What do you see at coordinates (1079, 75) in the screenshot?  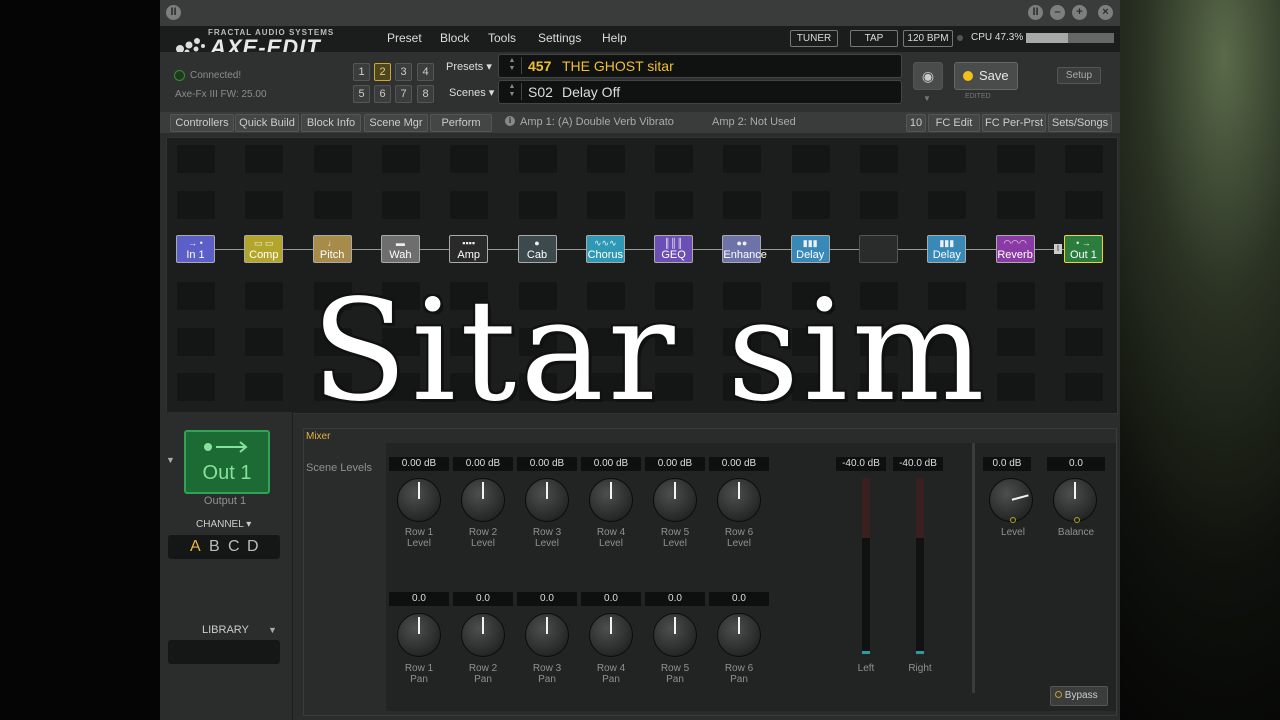 I see `setup-button: Setup` at bounding box center [1079, 75].